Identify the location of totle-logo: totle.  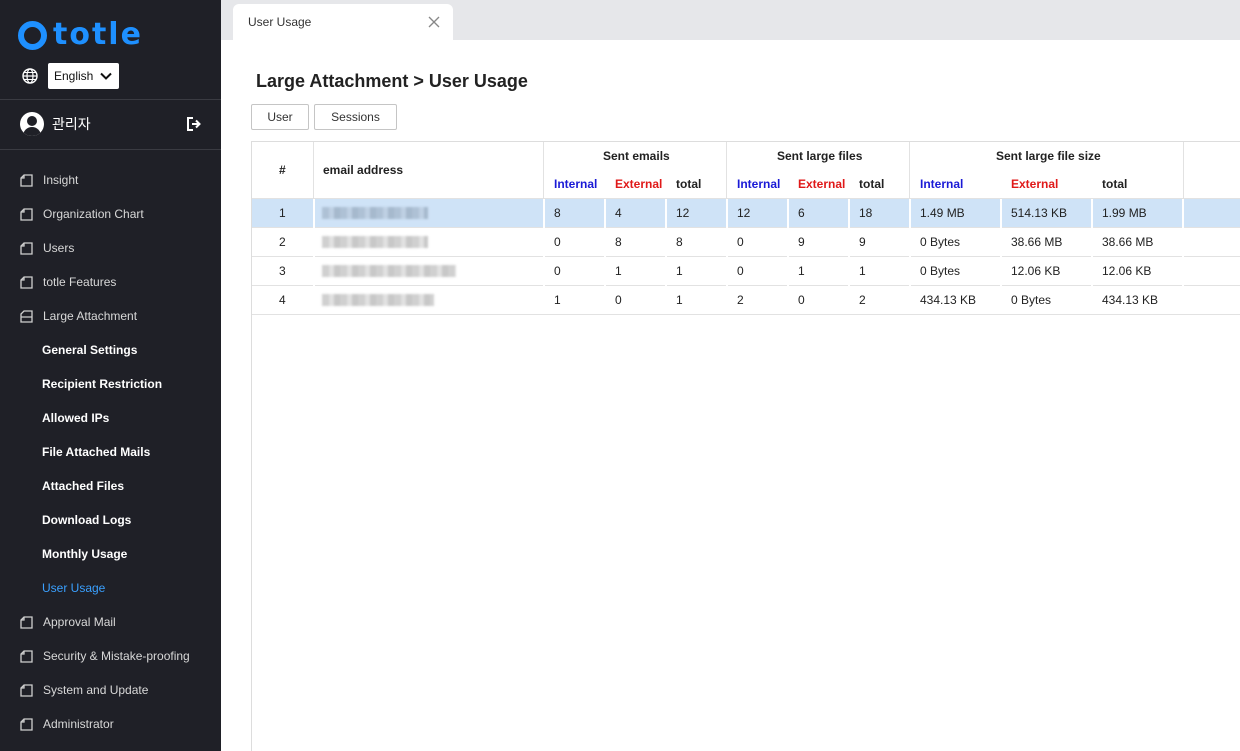
(80, 35).